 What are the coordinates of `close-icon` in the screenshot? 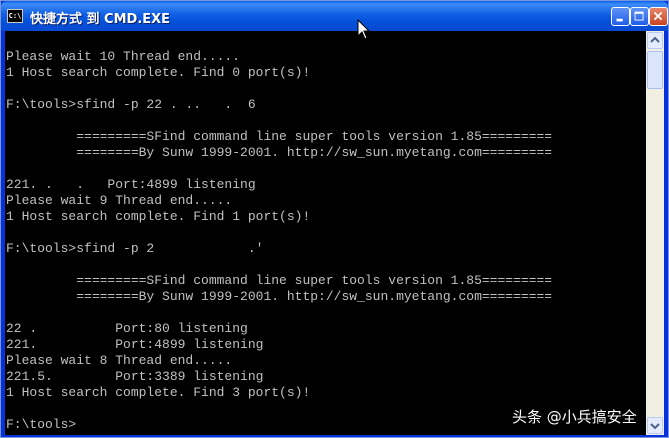 It's located at (658, 16).